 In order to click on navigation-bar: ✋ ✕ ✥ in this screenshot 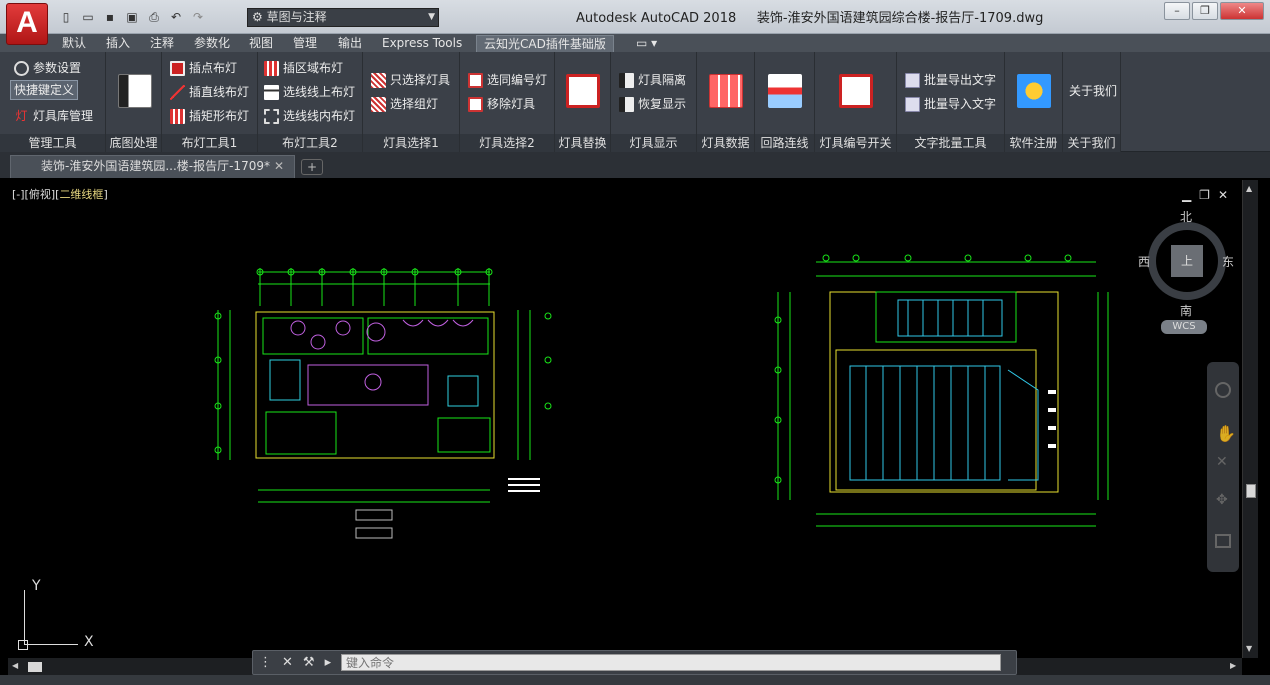, I will do `click(1223, 467)`.